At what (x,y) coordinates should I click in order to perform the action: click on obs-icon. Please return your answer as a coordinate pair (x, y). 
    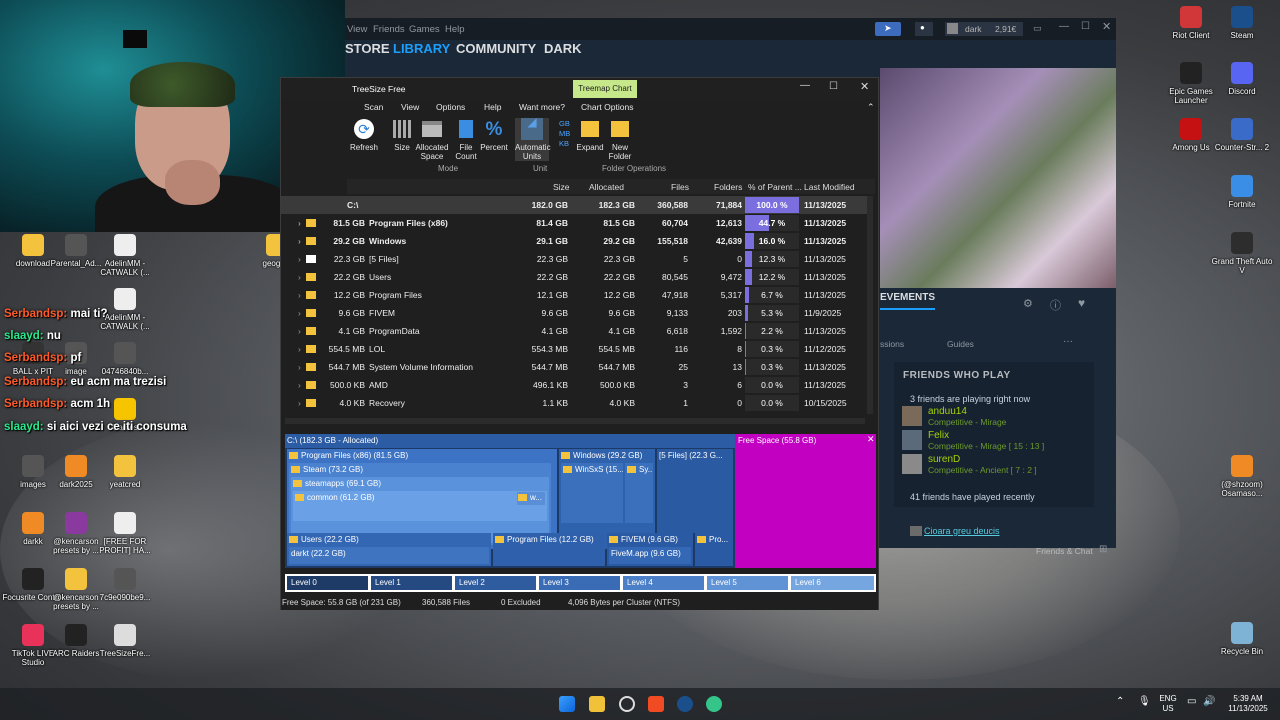
    Looking at the image, I should click on (627, 704).